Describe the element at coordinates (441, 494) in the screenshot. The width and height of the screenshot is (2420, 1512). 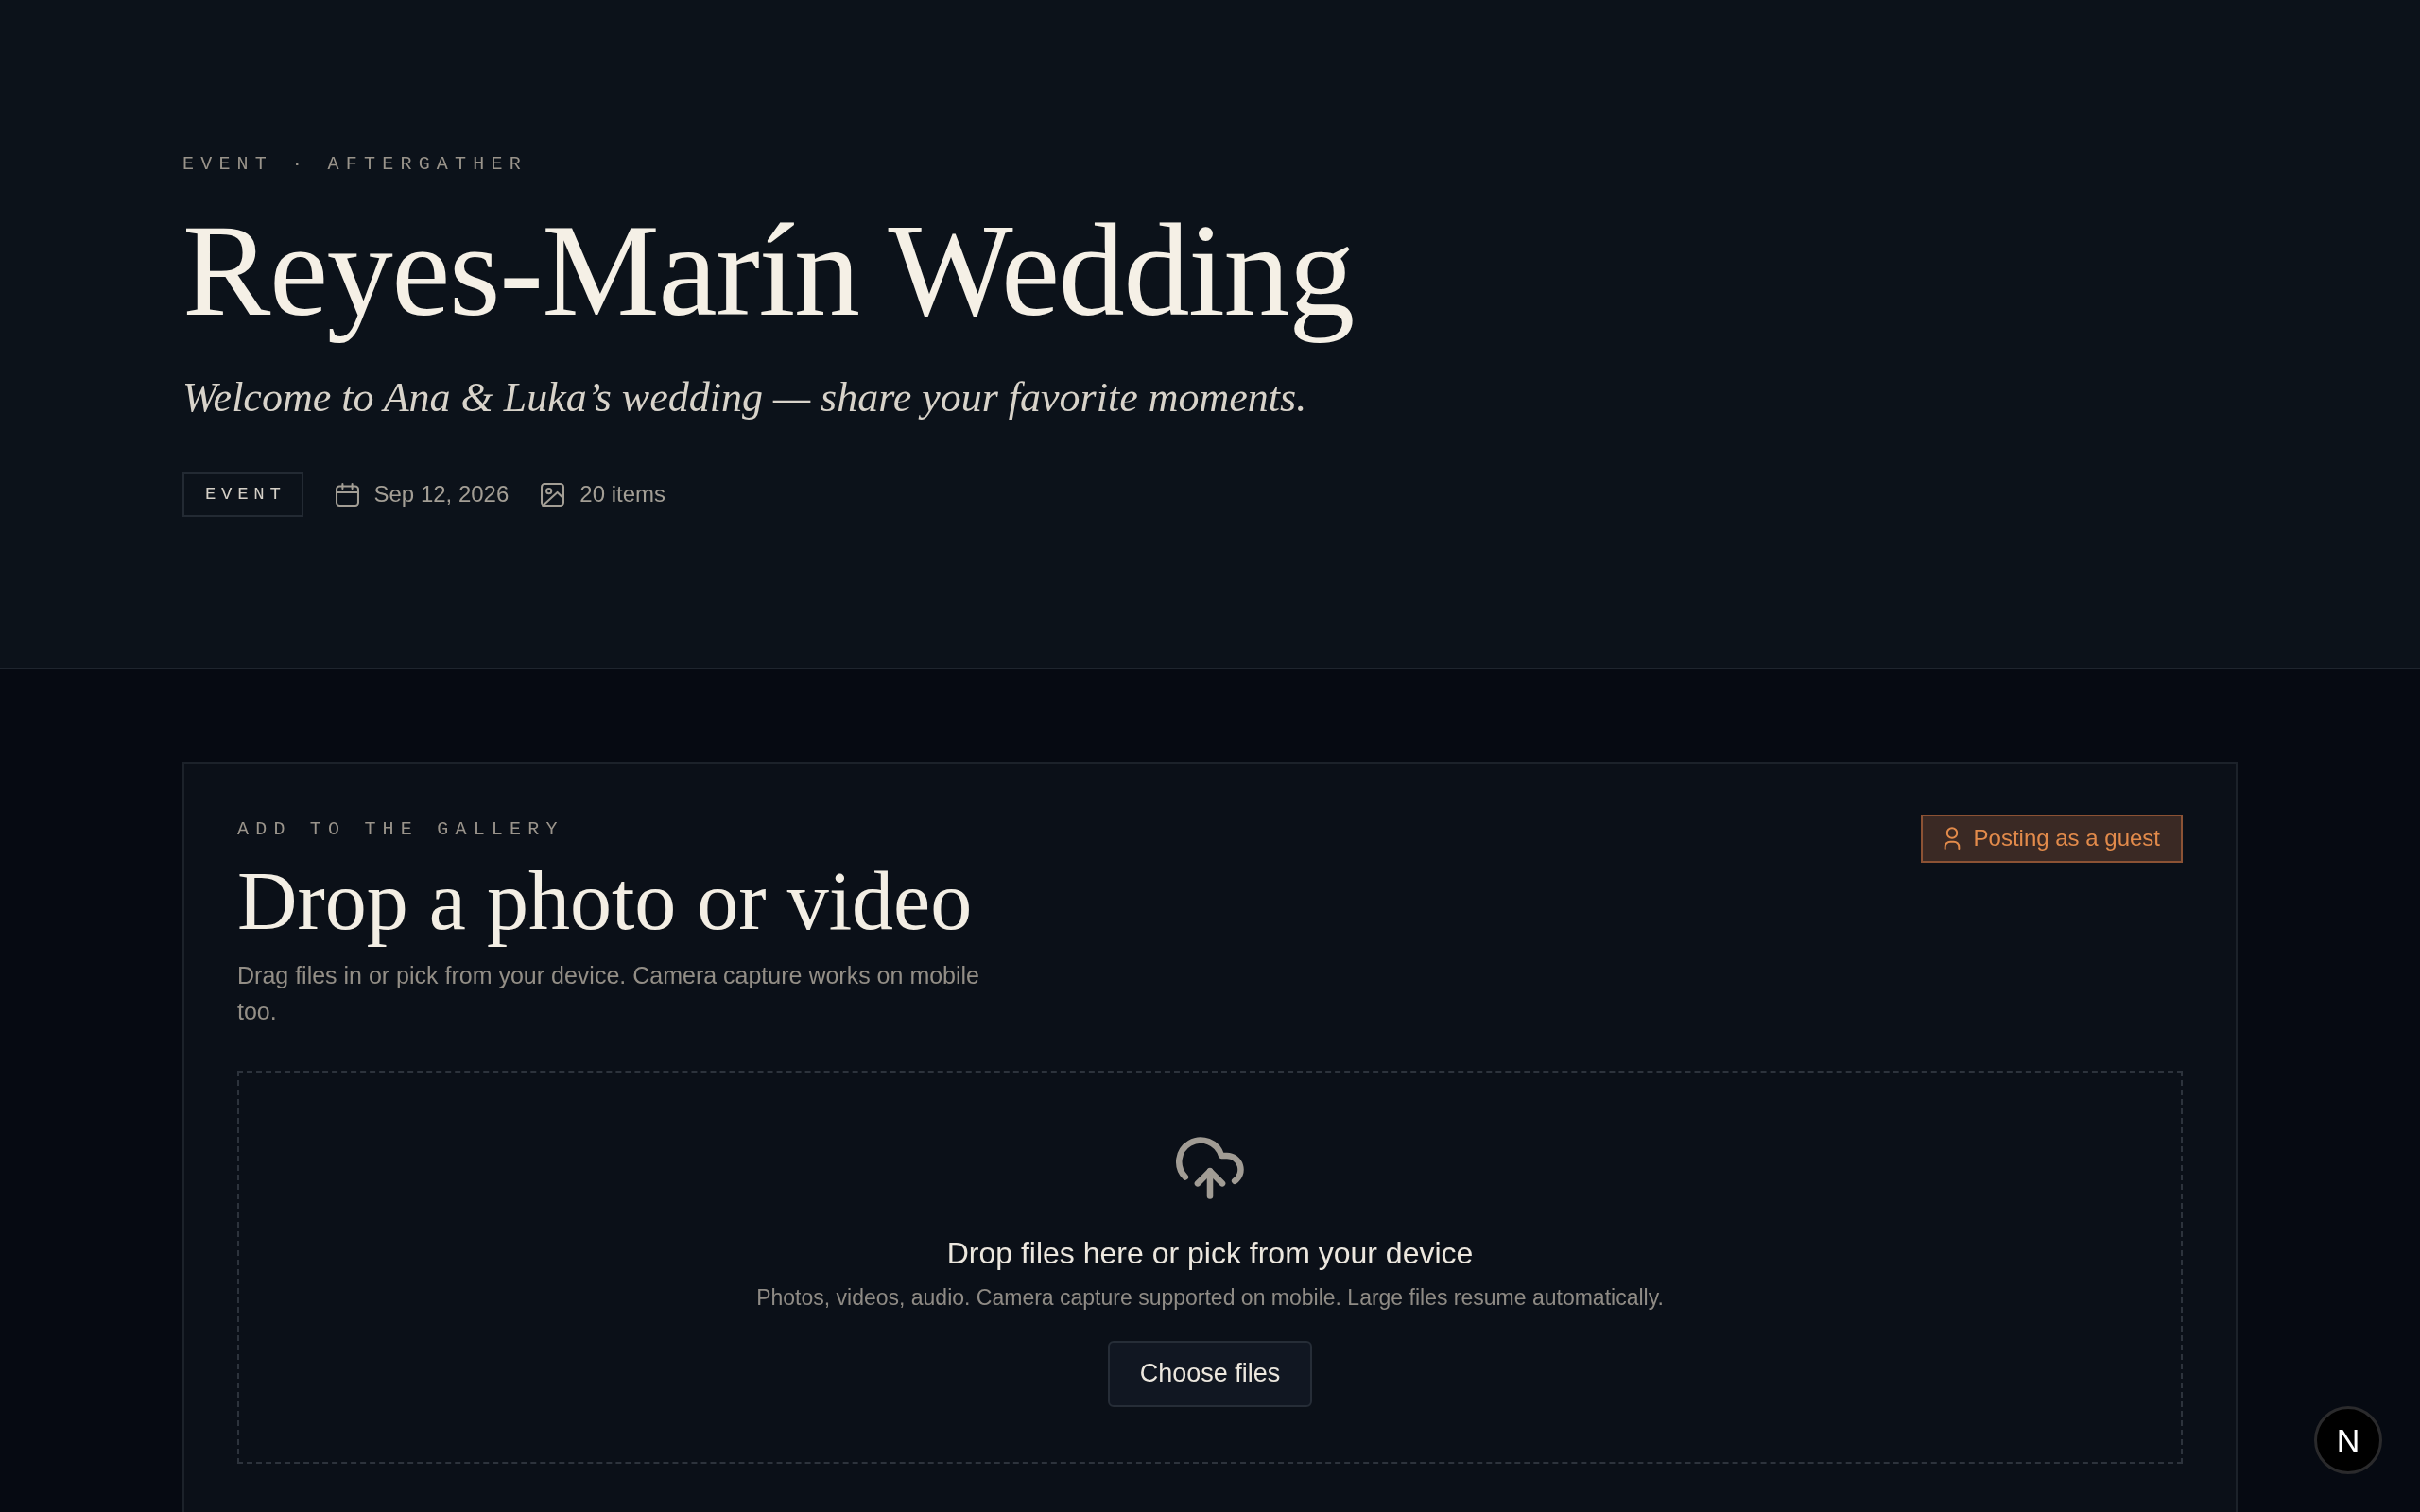
I see `event-date: Sep 12, 2026` at that location.